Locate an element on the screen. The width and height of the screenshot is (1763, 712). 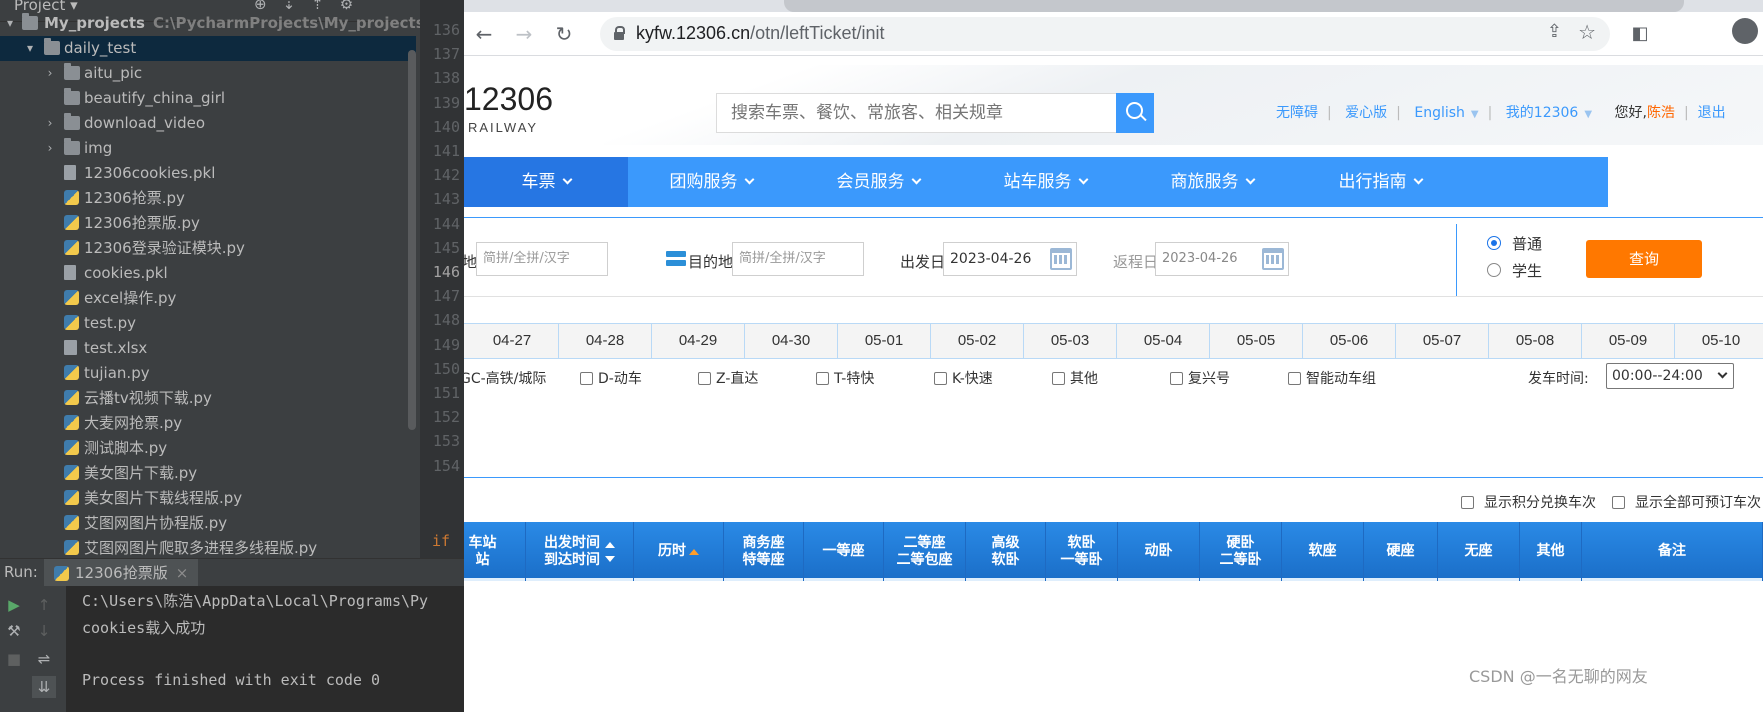
sort-icon is located at coordinates (608, 551).